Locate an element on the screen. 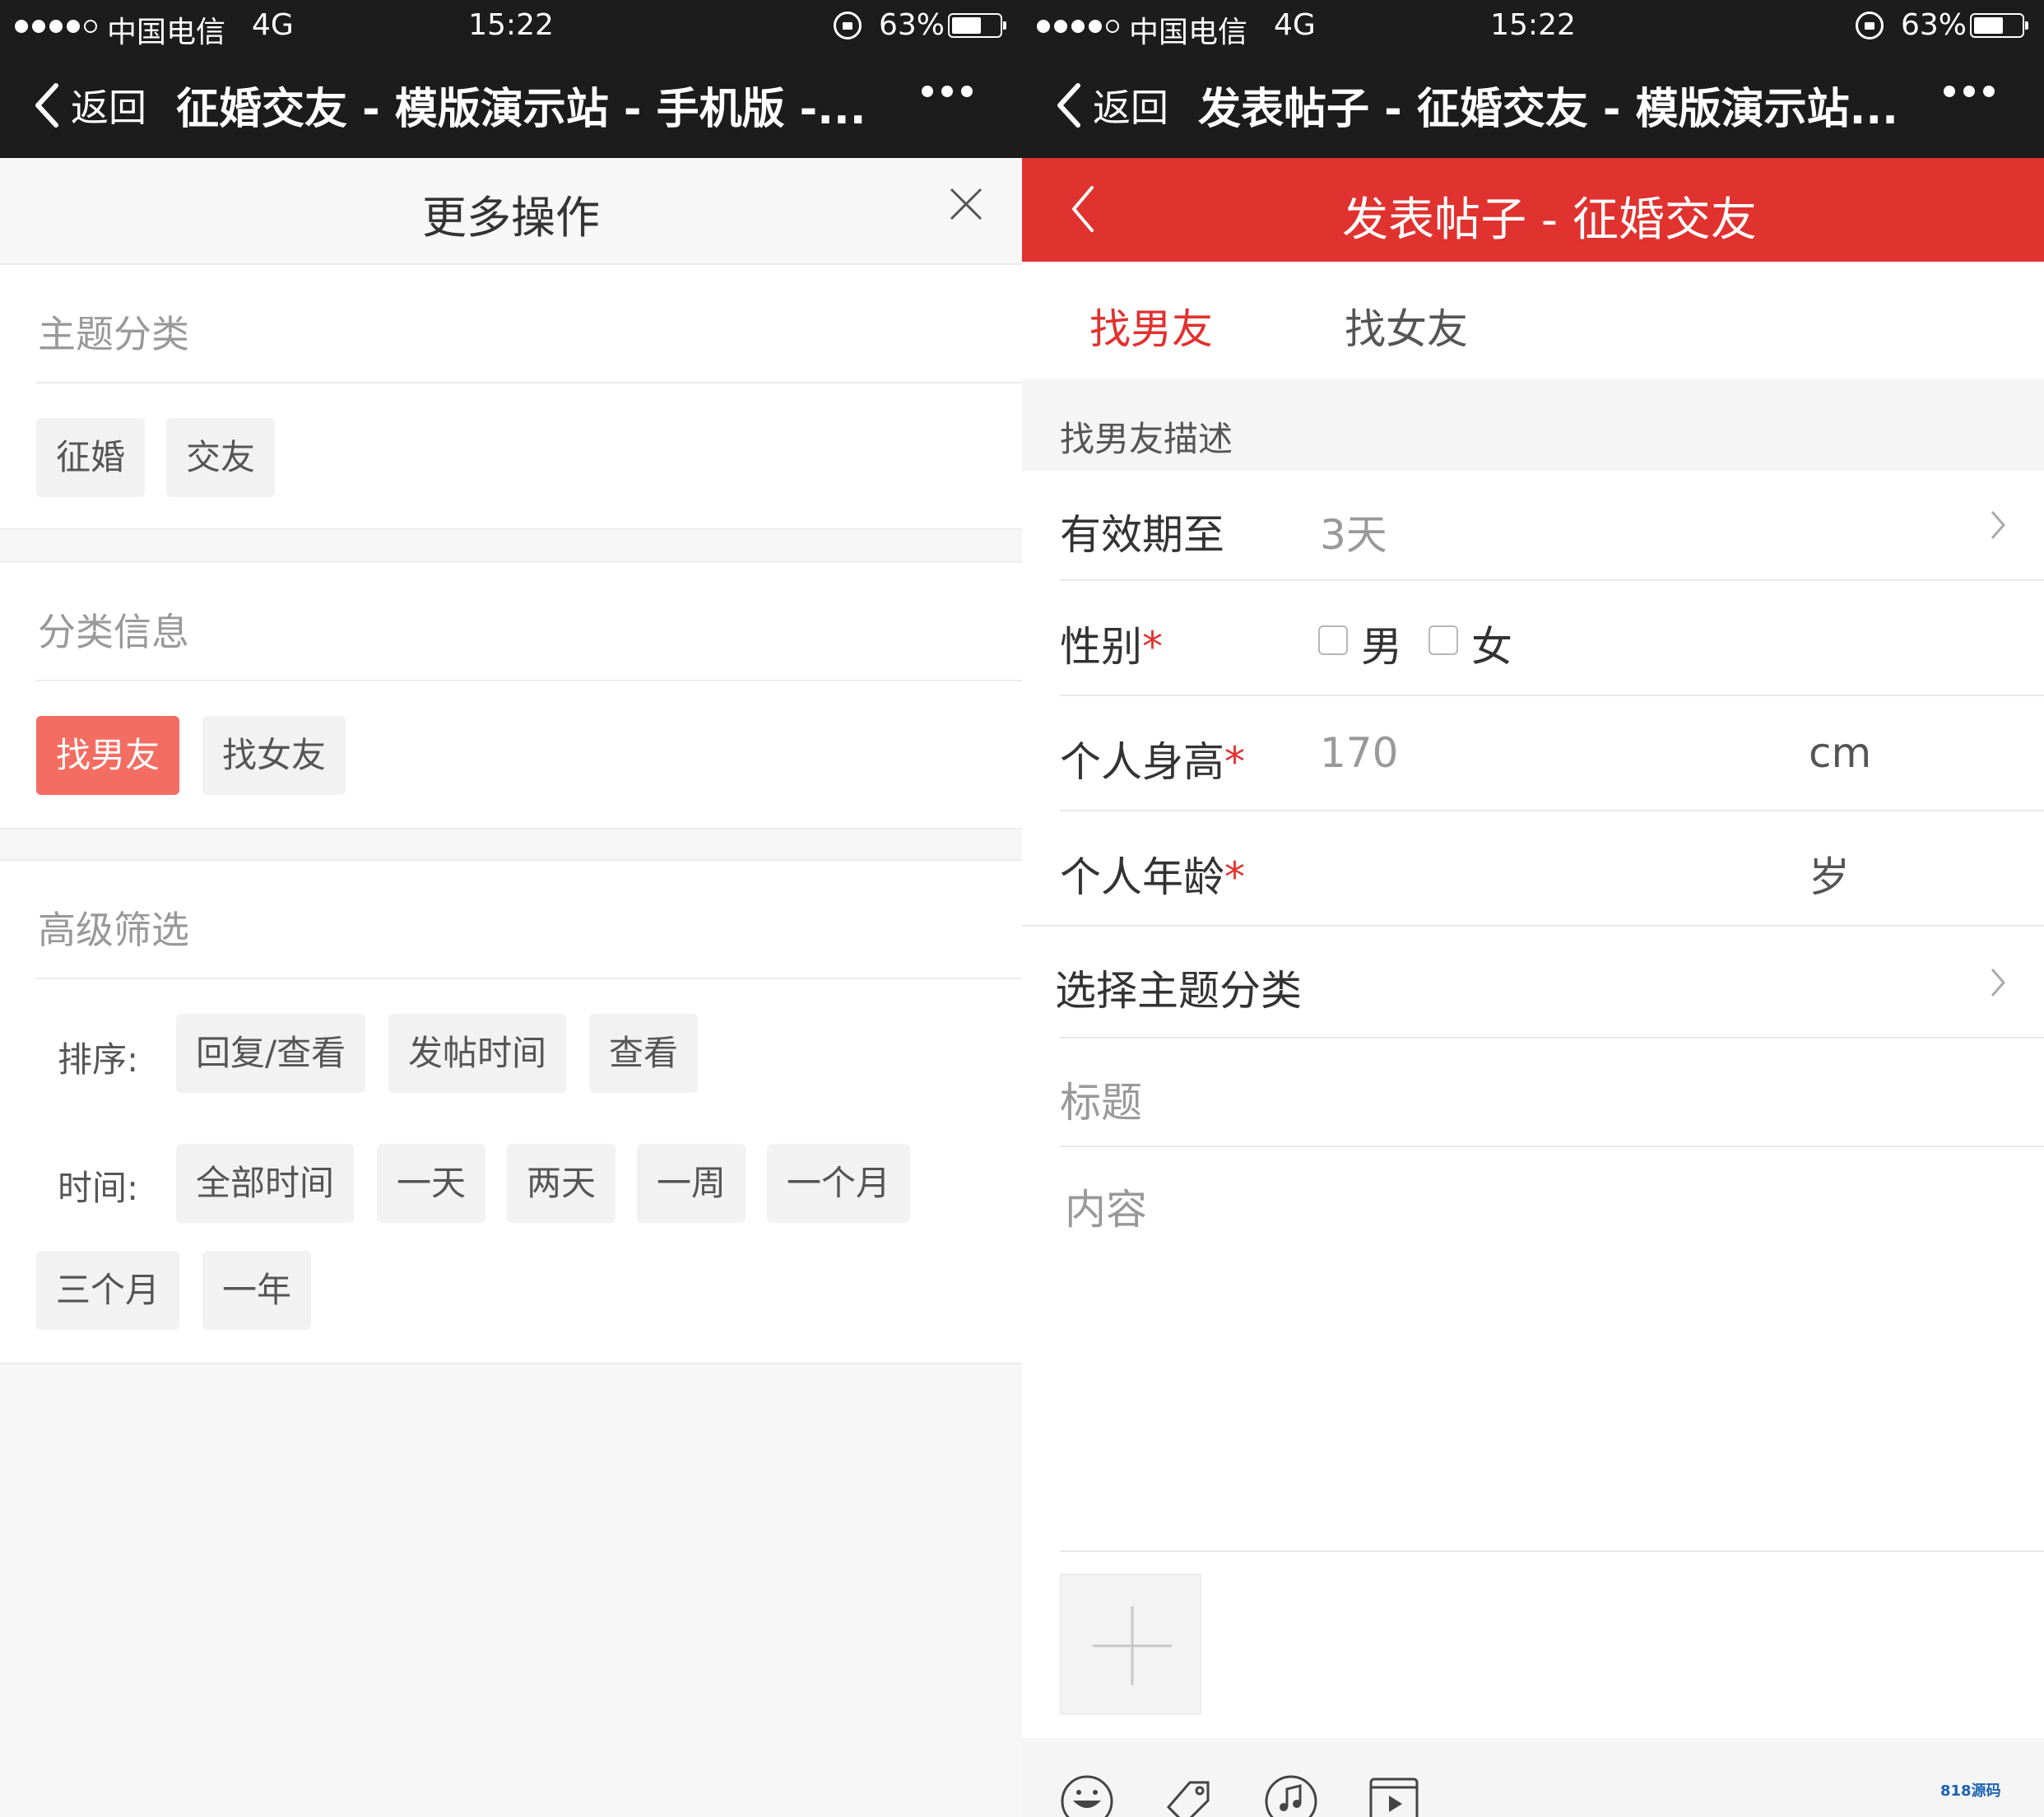  tab-find-boyfriend: 找男友 is located at coordinates (1151, 326).